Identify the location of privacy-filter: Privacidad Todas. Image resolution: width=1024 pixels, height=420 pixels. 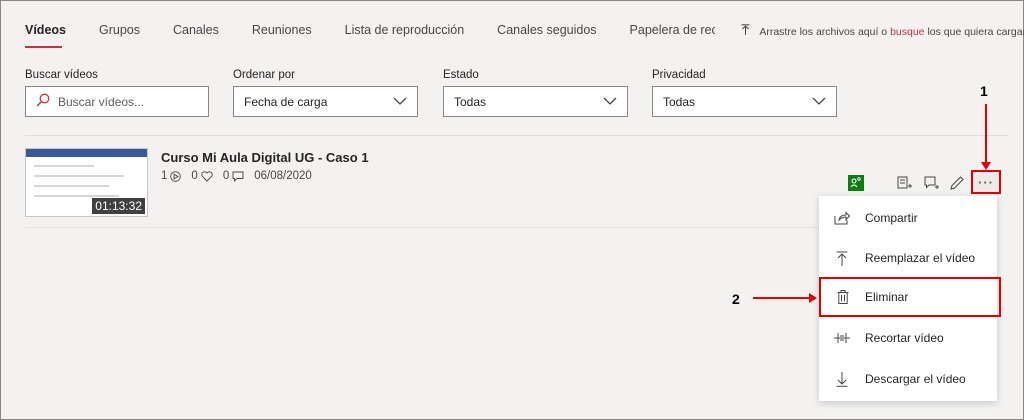
(744, 93).